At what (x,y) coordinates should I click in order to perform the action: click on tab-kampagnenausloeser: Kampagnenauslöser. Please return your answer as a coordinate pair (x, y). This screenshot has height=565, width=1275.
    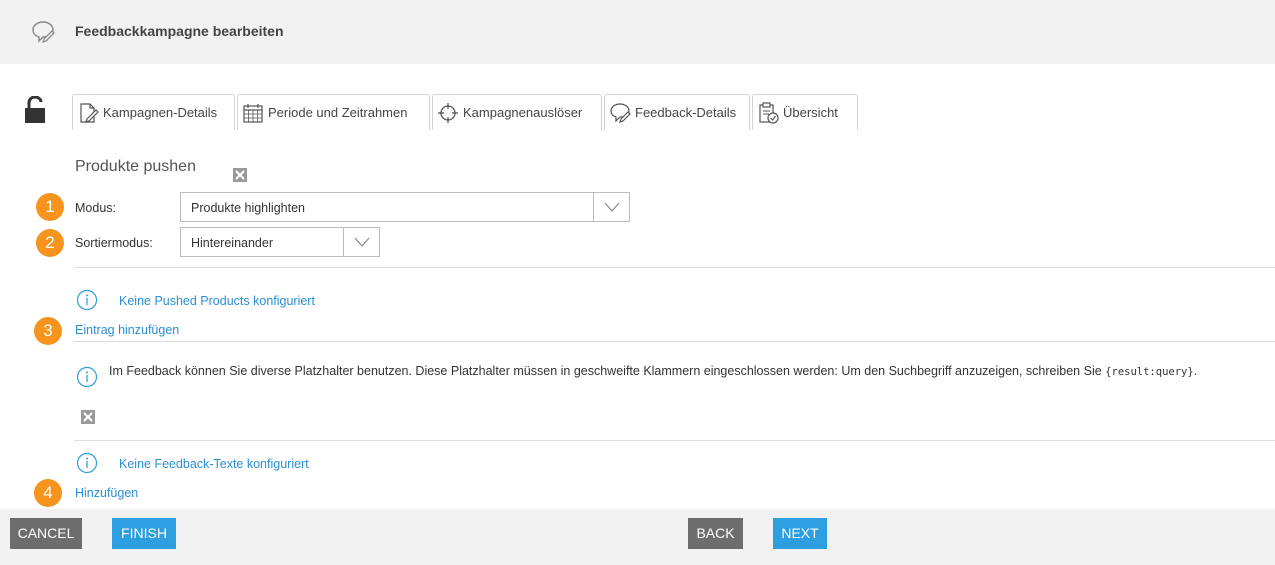
    Looking at the image, I should click on (517, 112).